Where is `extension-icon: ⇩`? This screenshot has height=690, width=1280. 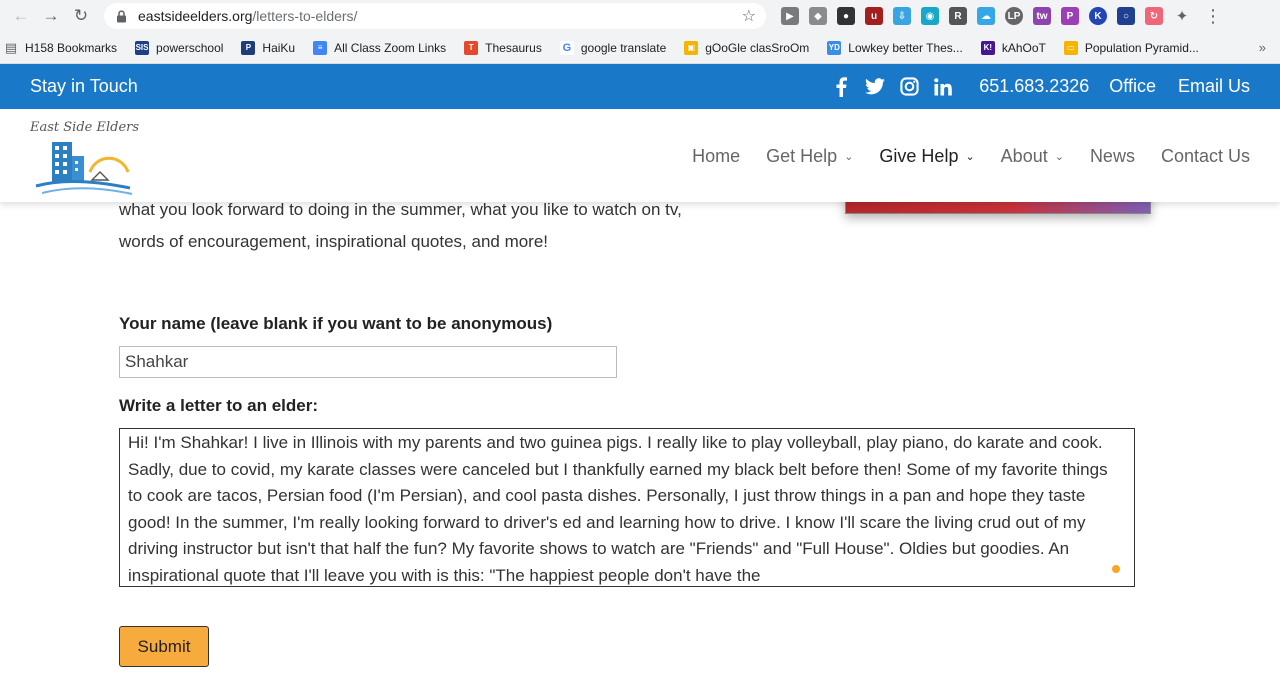
extension-icon: ⇩ is located at coordinates (902, 16).